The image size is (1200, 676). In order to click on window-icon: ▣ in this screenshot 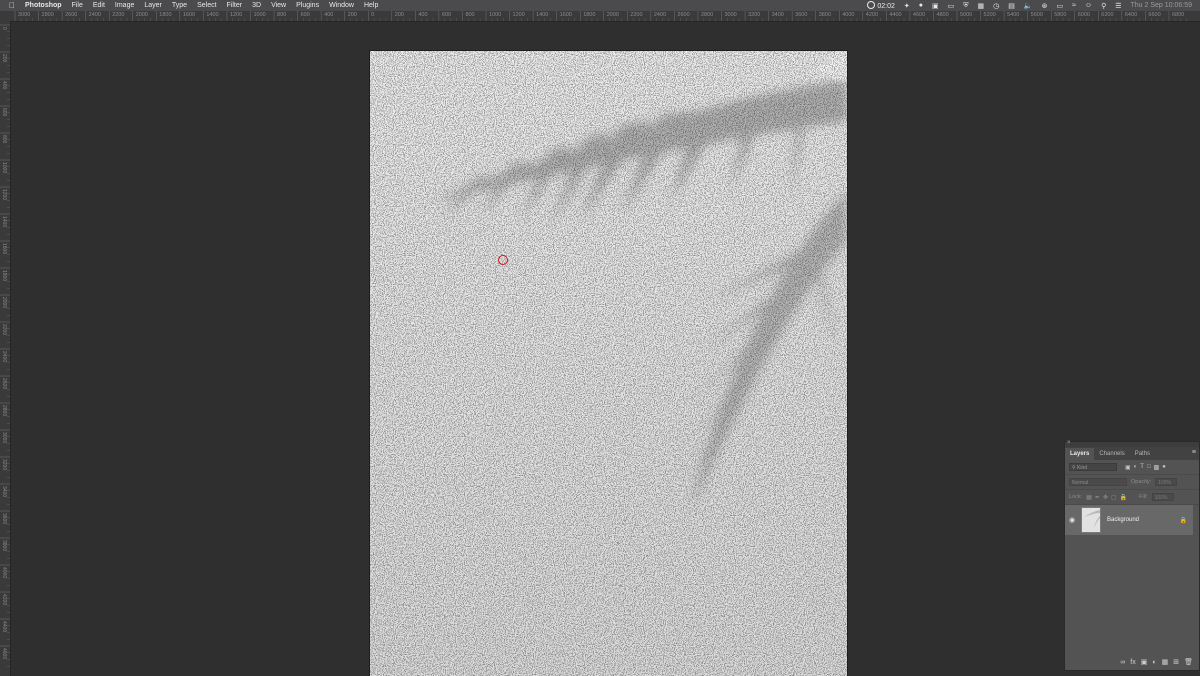, I will do `click(935, 6)`.